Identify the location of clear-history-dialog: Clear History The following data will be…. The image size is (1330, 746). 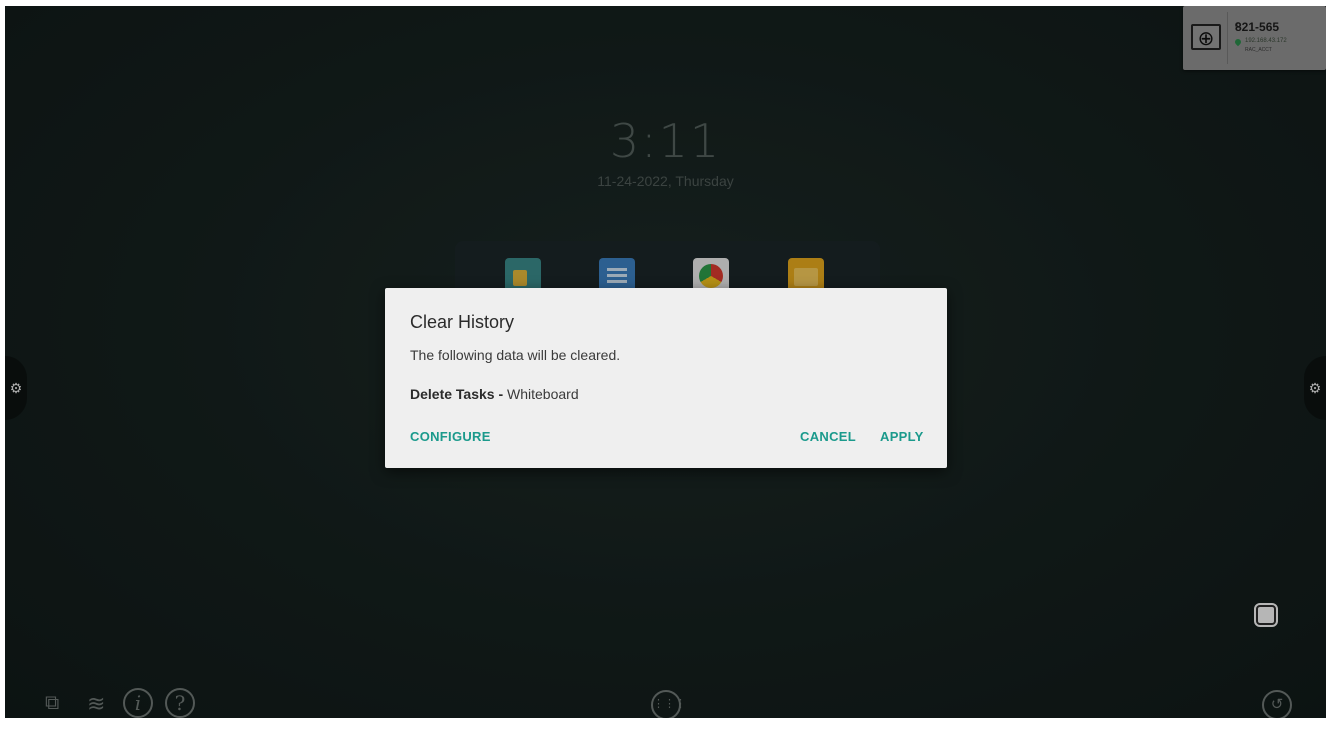
(666, 378).